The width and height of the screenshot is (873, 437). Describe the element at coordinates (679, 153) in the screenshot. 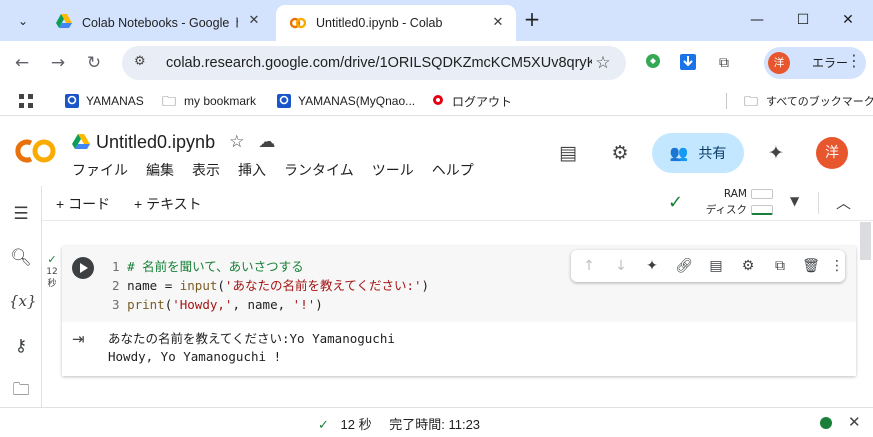

I see `people-icon: 👥` at that location.